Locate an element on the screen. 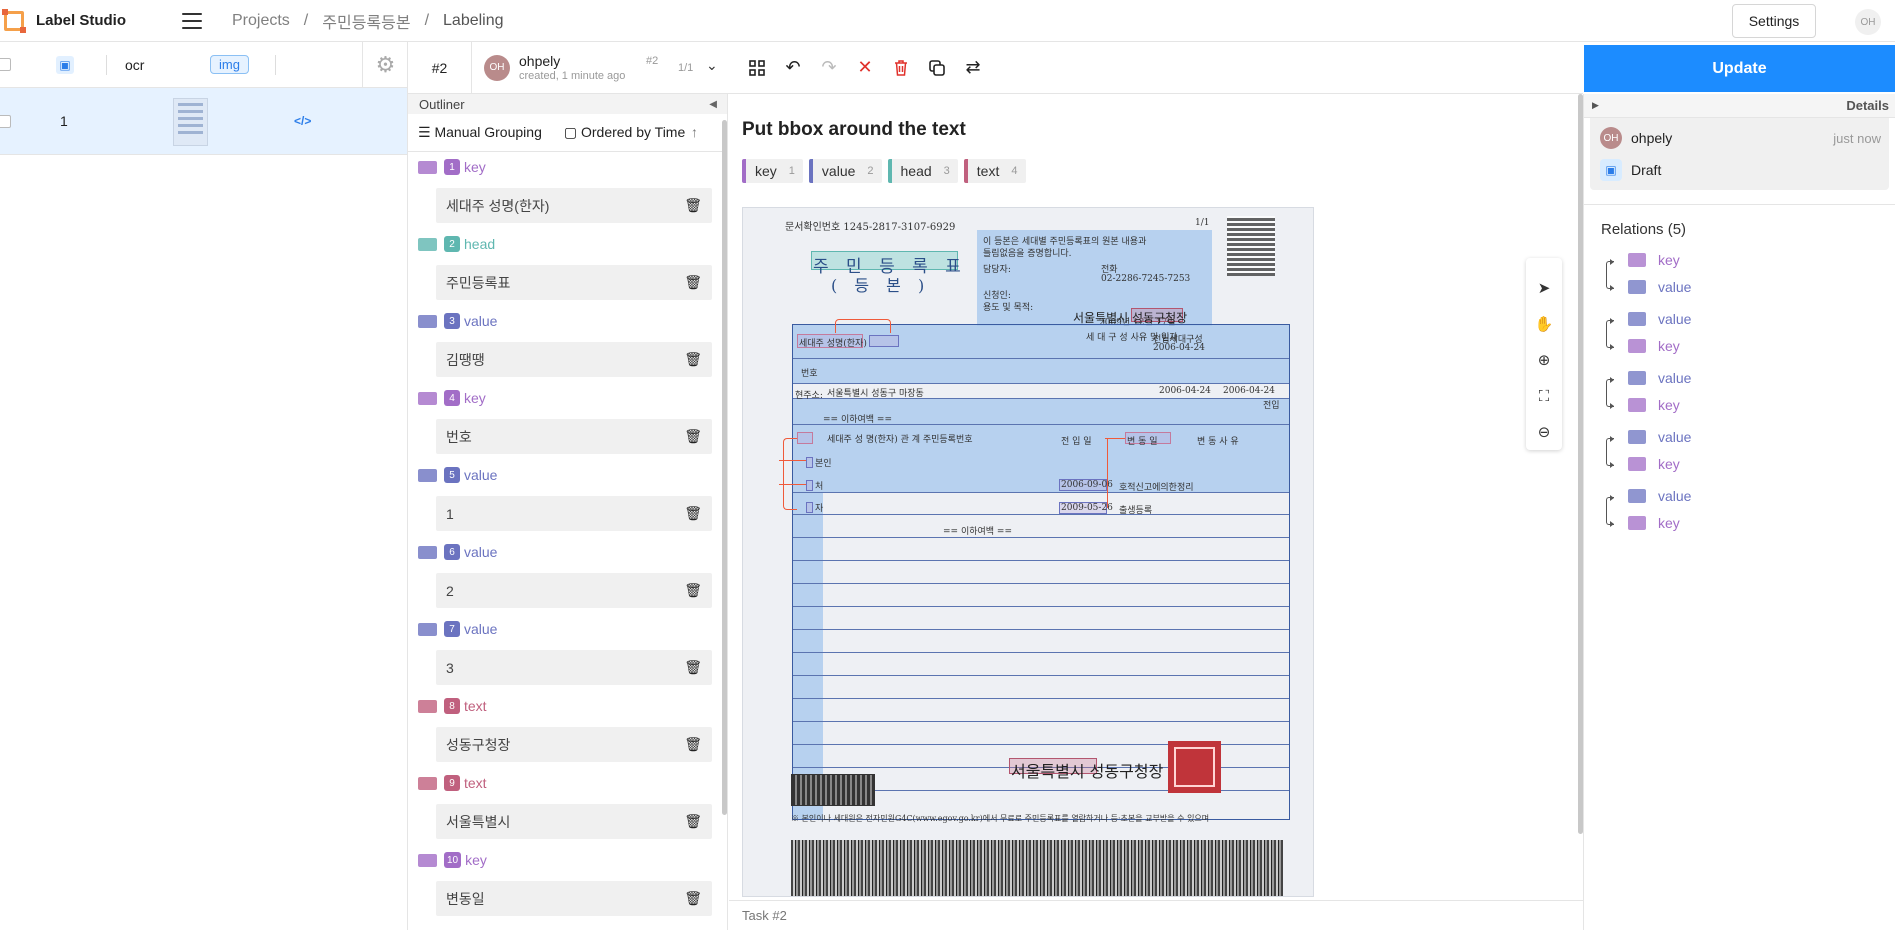 Image resolution: width=1895 pixels, height=930 pixels. select-all-checkbox is located at coordinates (5, 64).